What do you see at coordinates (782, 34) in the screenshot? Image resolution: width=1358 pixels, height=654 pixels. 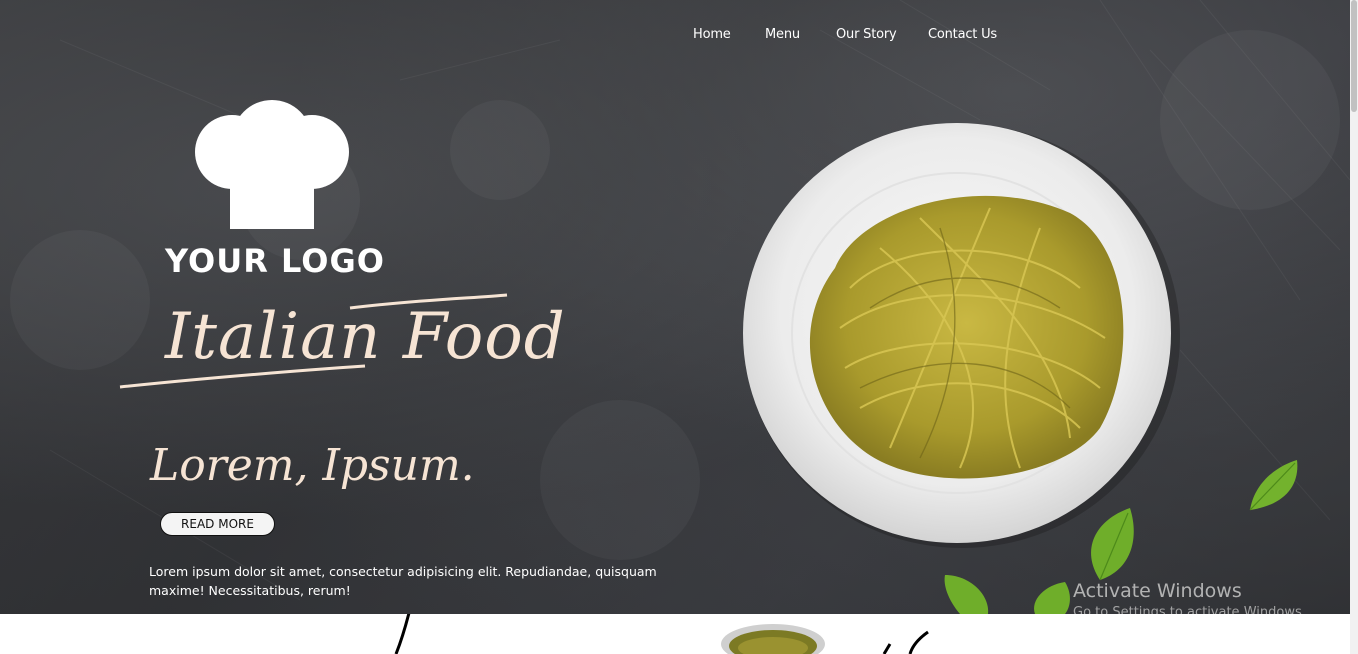 I see `nav-item-menu: Menu` at bounding box center [782, 34].